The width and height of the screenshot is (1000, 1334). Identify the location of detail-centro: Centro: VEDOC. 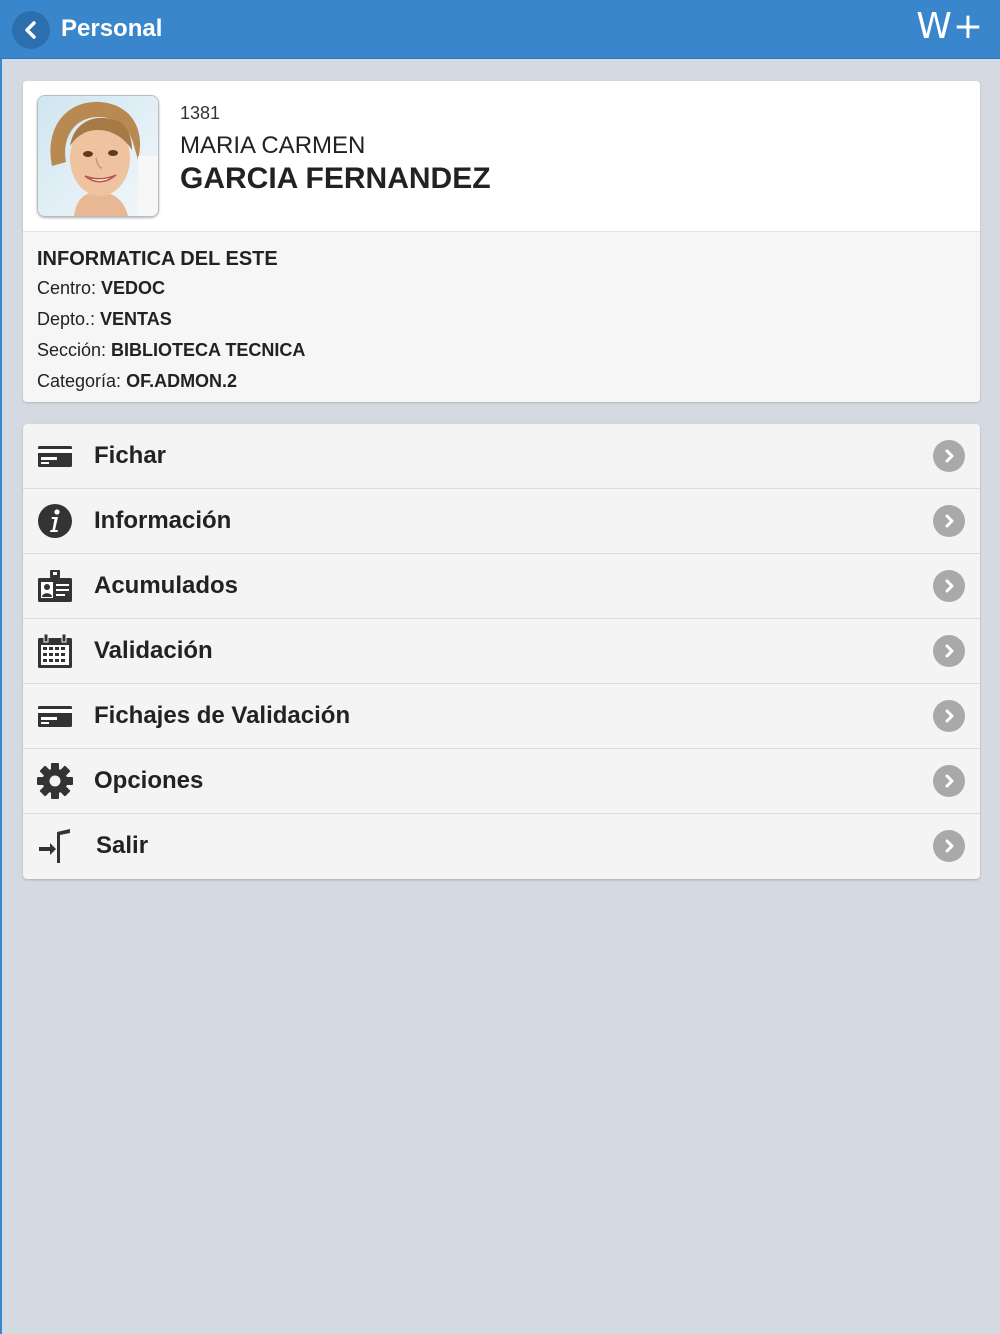
(101, 288).